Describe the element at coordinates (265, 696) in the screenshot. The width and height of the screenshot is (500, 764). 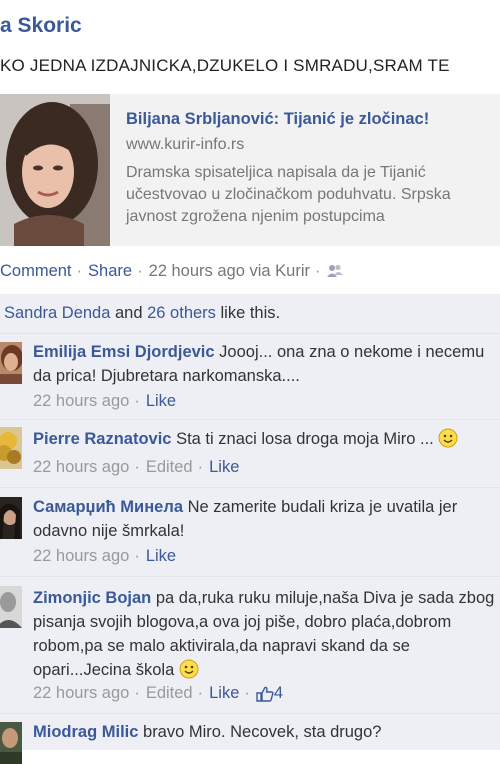
I see `thumbs-up-icon` at that location.